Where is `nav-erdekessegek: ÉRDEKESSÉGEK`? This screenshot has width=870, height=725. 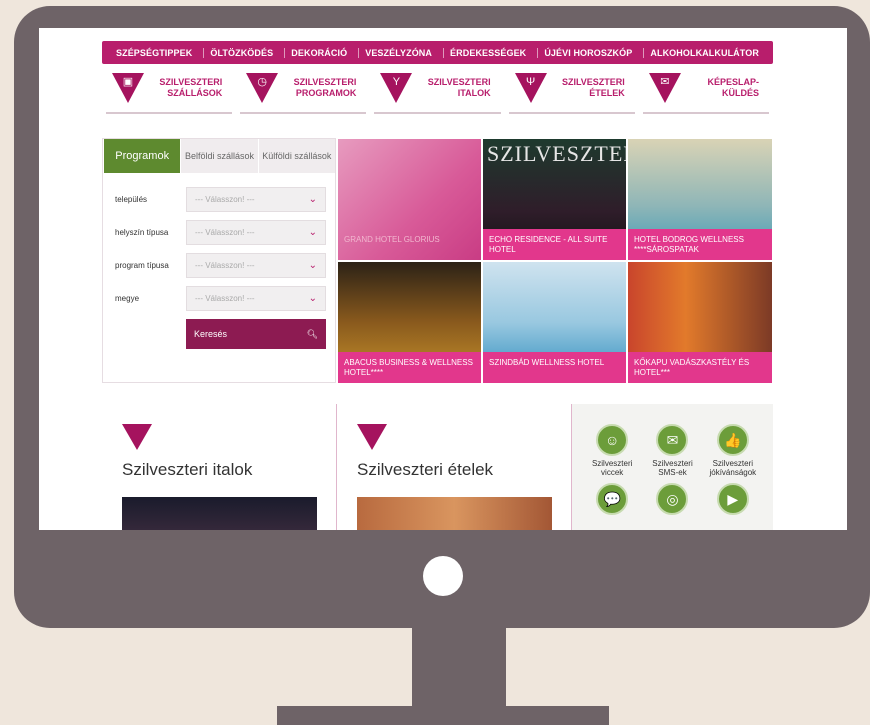 nav-erdekessegek: ÉRDEKESSÉGEK is located at coordinates (487, 52).